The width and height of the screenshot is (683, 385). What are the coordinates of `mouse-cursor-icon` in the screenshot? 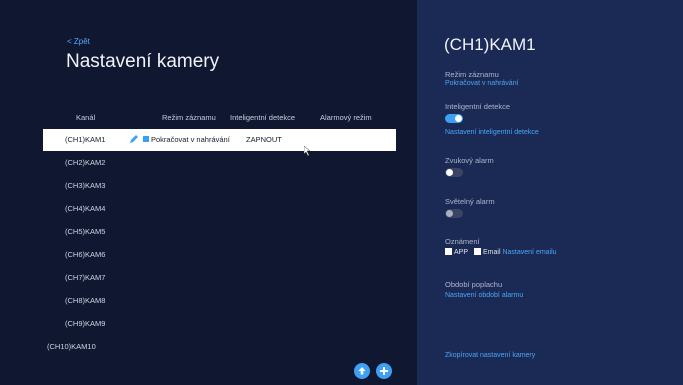 It's located at (307, 151).